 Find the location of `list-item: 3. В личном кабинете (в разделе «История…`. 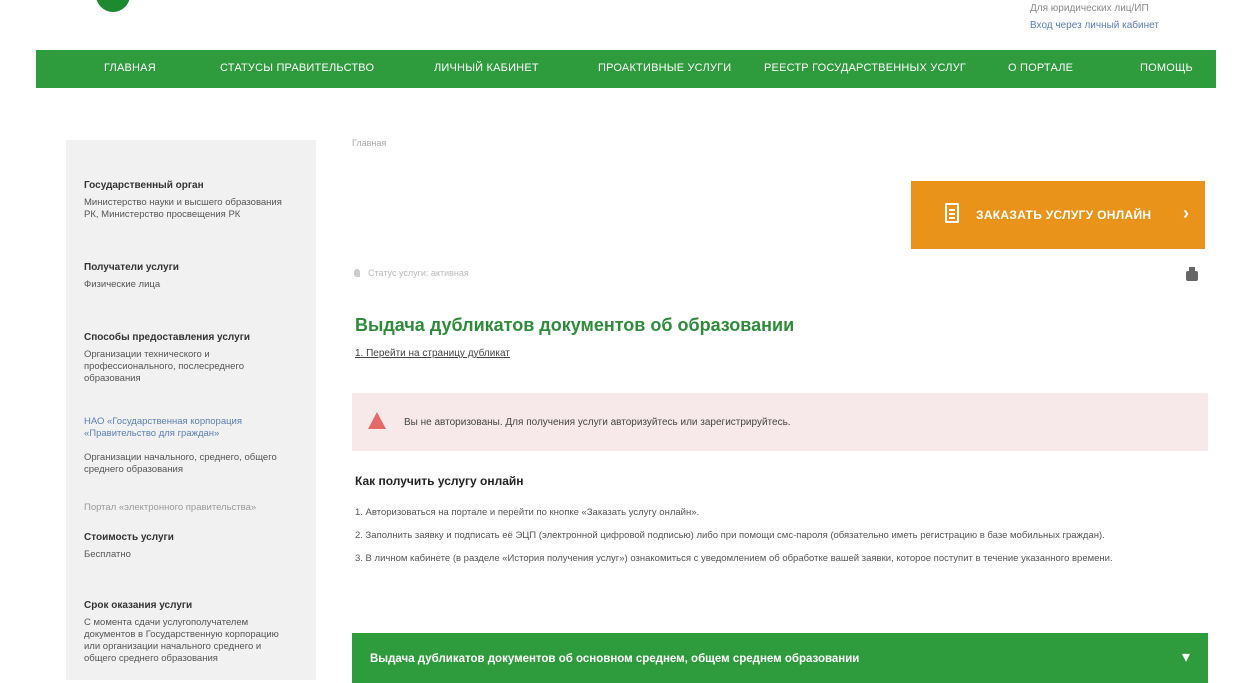

list-item: 3. В личном кабинете (в разделе «История… is located at coordinates (734, 558).